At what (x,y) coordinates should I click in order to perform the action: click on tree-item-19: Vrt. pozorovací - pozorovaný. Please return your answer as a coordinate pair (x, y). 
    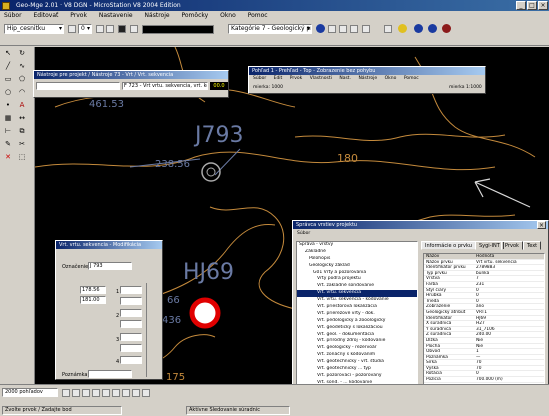
    Looking at the image, I should click on (357, 376).